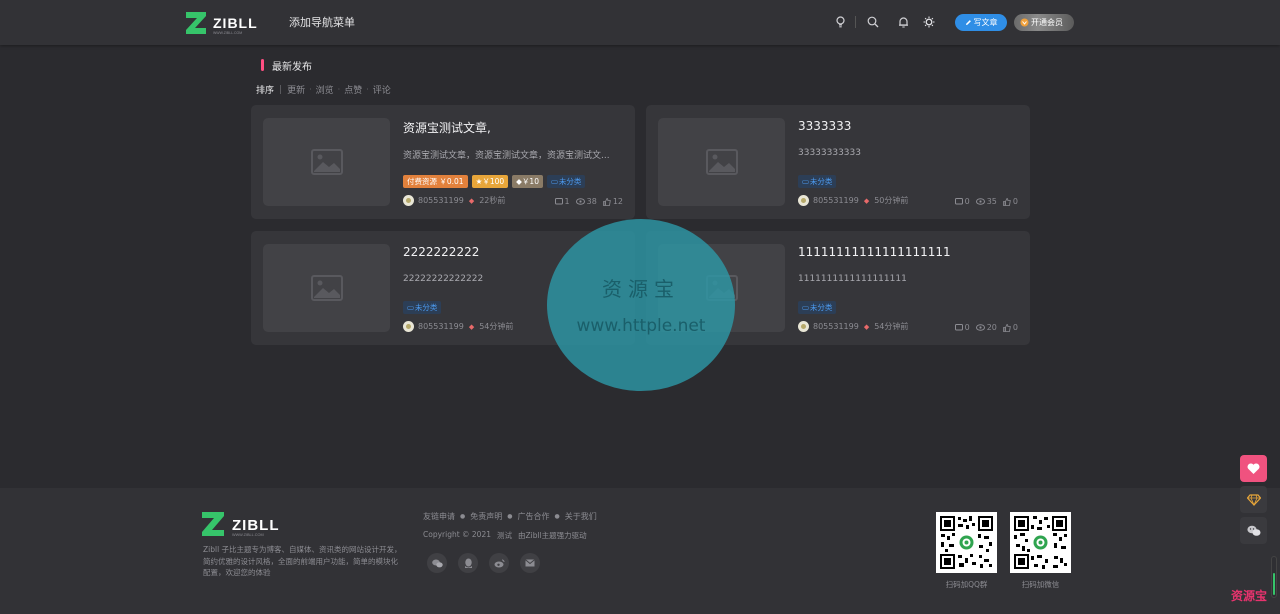 This screenshot has width=1280, height=614. I want to click on sort-option-likes: 点赞, so click(353, 89).